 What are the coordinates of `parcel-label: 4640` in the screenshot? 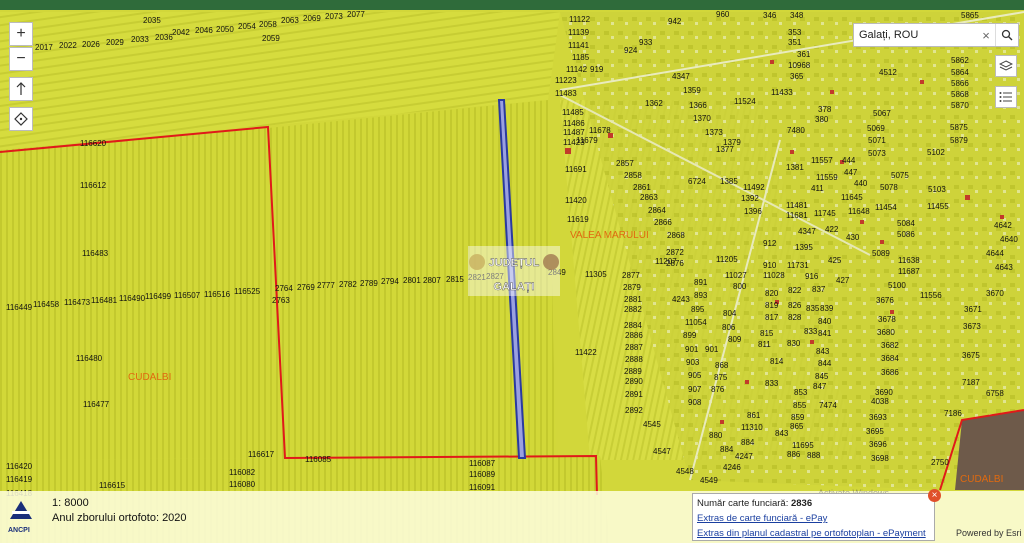 It's located at (1009, 239).